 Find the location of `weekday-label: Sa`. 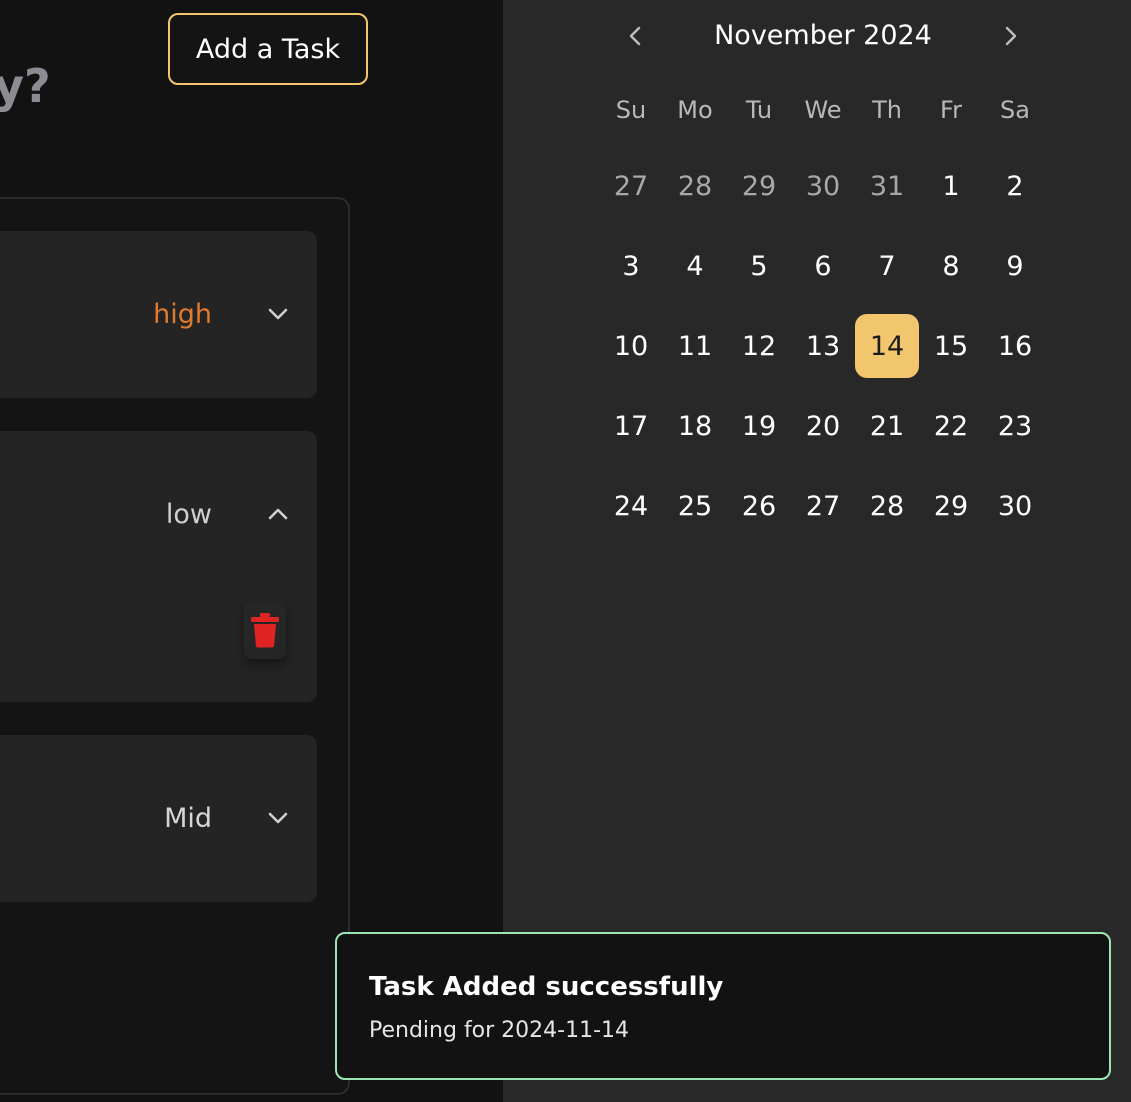

weekday-label: Sa is located at coordinates (1015, 110).